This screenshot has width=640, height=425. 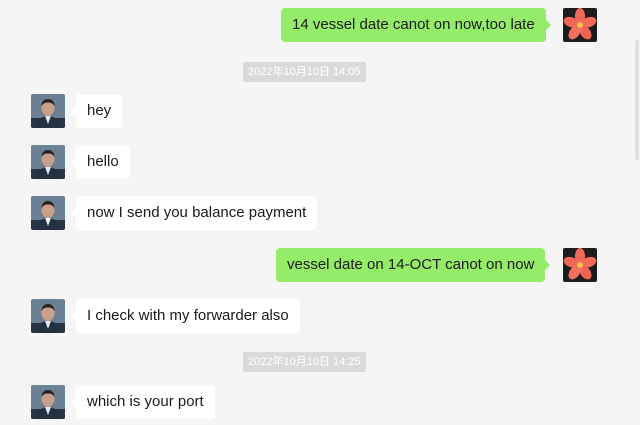 I want to click on timestamp-label: 2022年10月10日 14:05, so click(x=304, y=72).